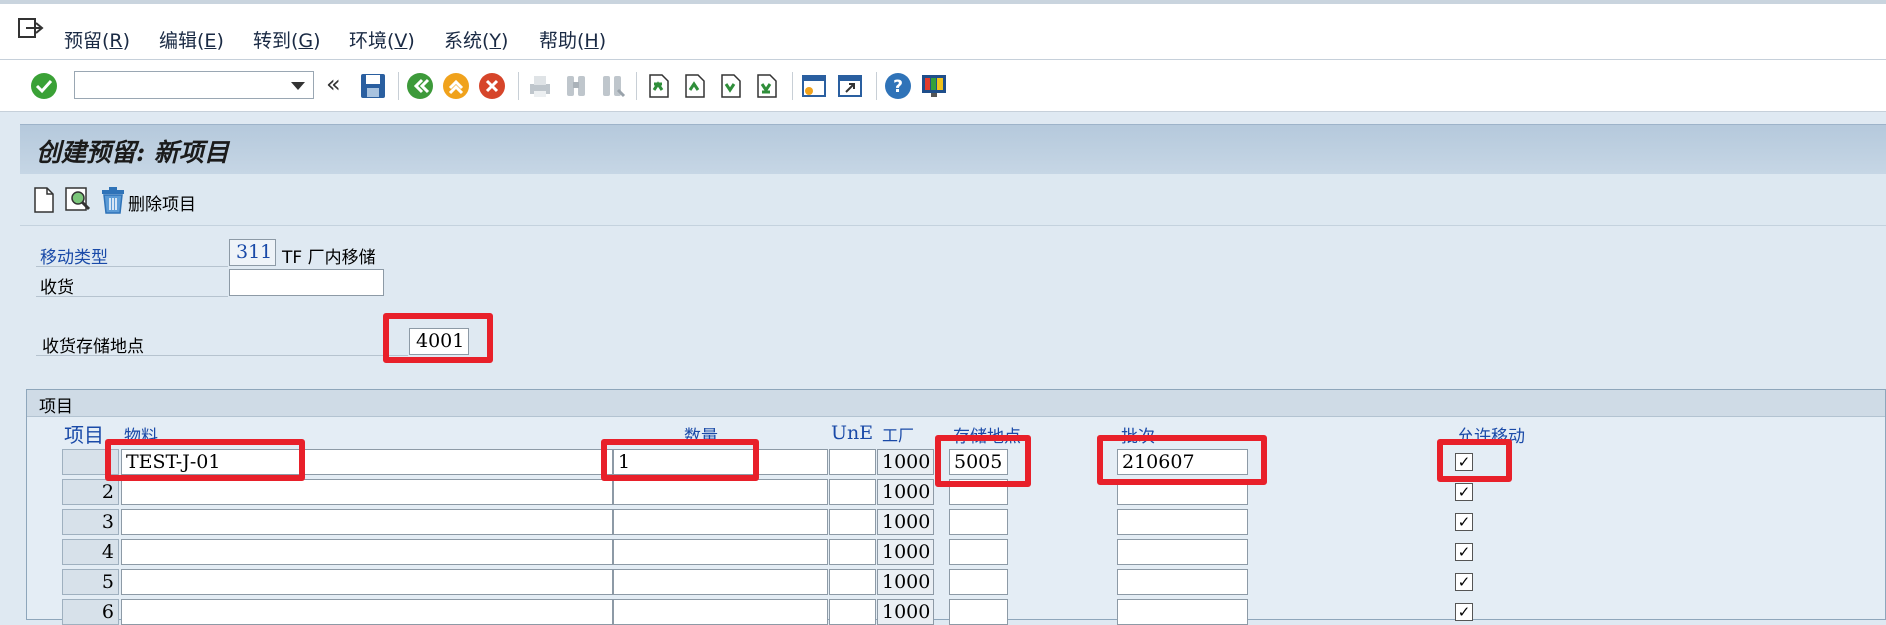 This screenshot has height=625, width=1886. Describe the element at coordinates (90, 582) in the screenshot. I see `row-number: 5` at that location.